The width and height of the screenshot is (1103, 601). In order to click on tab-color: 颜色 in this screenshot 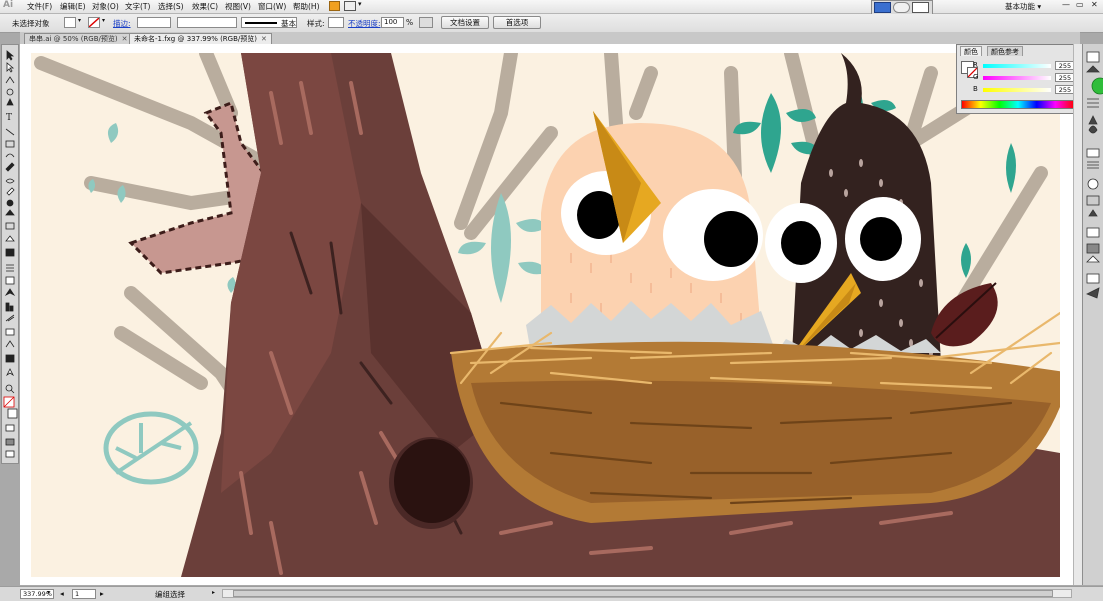, I will do `click(971, 51)`.